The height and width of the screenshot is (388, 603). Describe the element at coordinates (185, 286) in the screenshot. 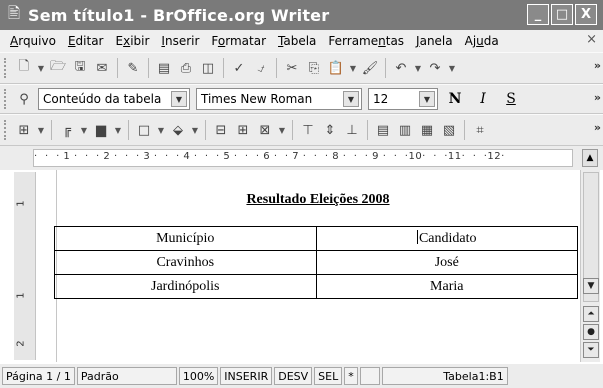

I see `table-cell: Jardinópolis` at that location.